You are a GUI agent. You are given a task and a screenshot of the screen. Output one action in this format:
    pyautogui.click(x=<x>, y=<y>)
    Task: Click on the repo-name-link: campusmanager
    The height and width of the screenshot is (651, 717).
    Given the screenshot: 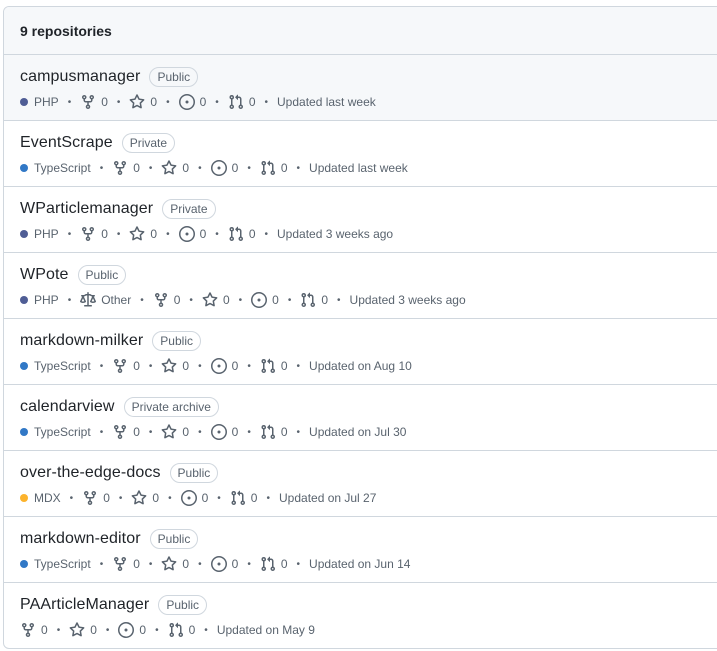 What is the action you would take?
    pyautogui.click(x=80, y=77)
    